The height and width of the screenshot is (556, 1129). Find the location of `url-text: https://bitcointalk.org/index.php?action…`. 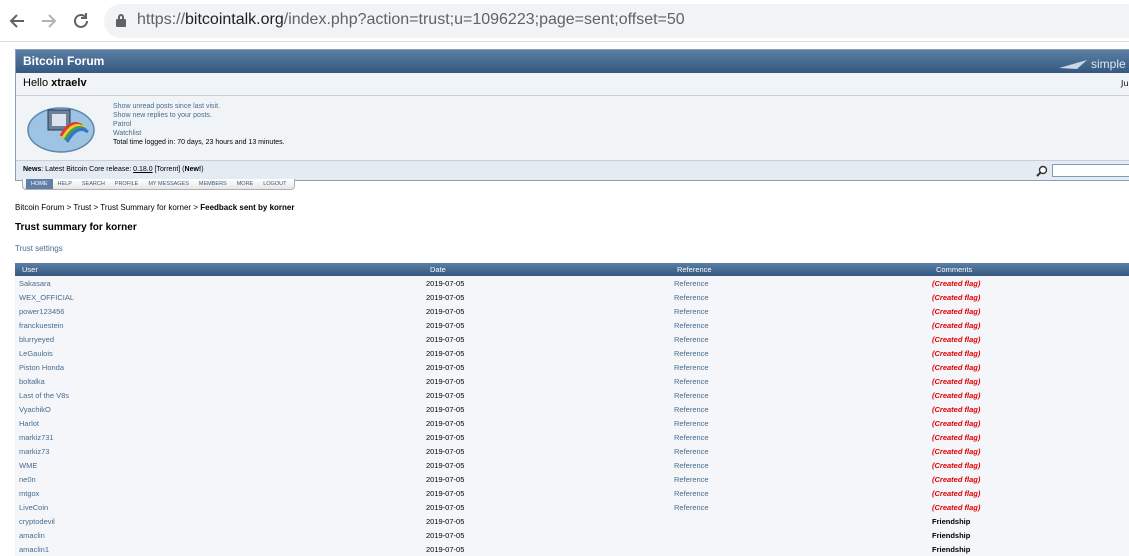

url-text: https://bitcointalk.org/index.php?action… is located at coordinates (411, 20).